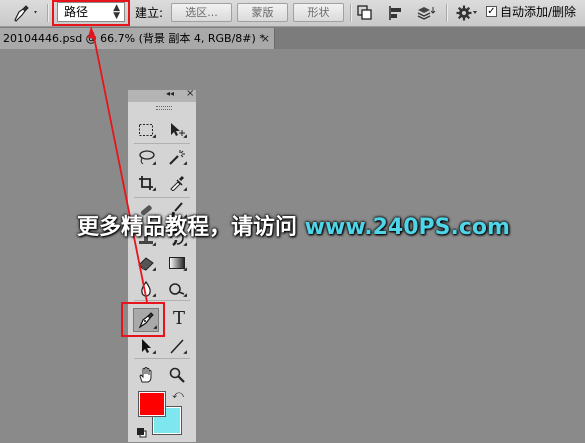 The width and height of the screenshot is (585, 443). What do you see at coordinates (407, 227) in the screenshot?
I see `watermark-url: www.240PS.com` at bounding box center [407, 227].